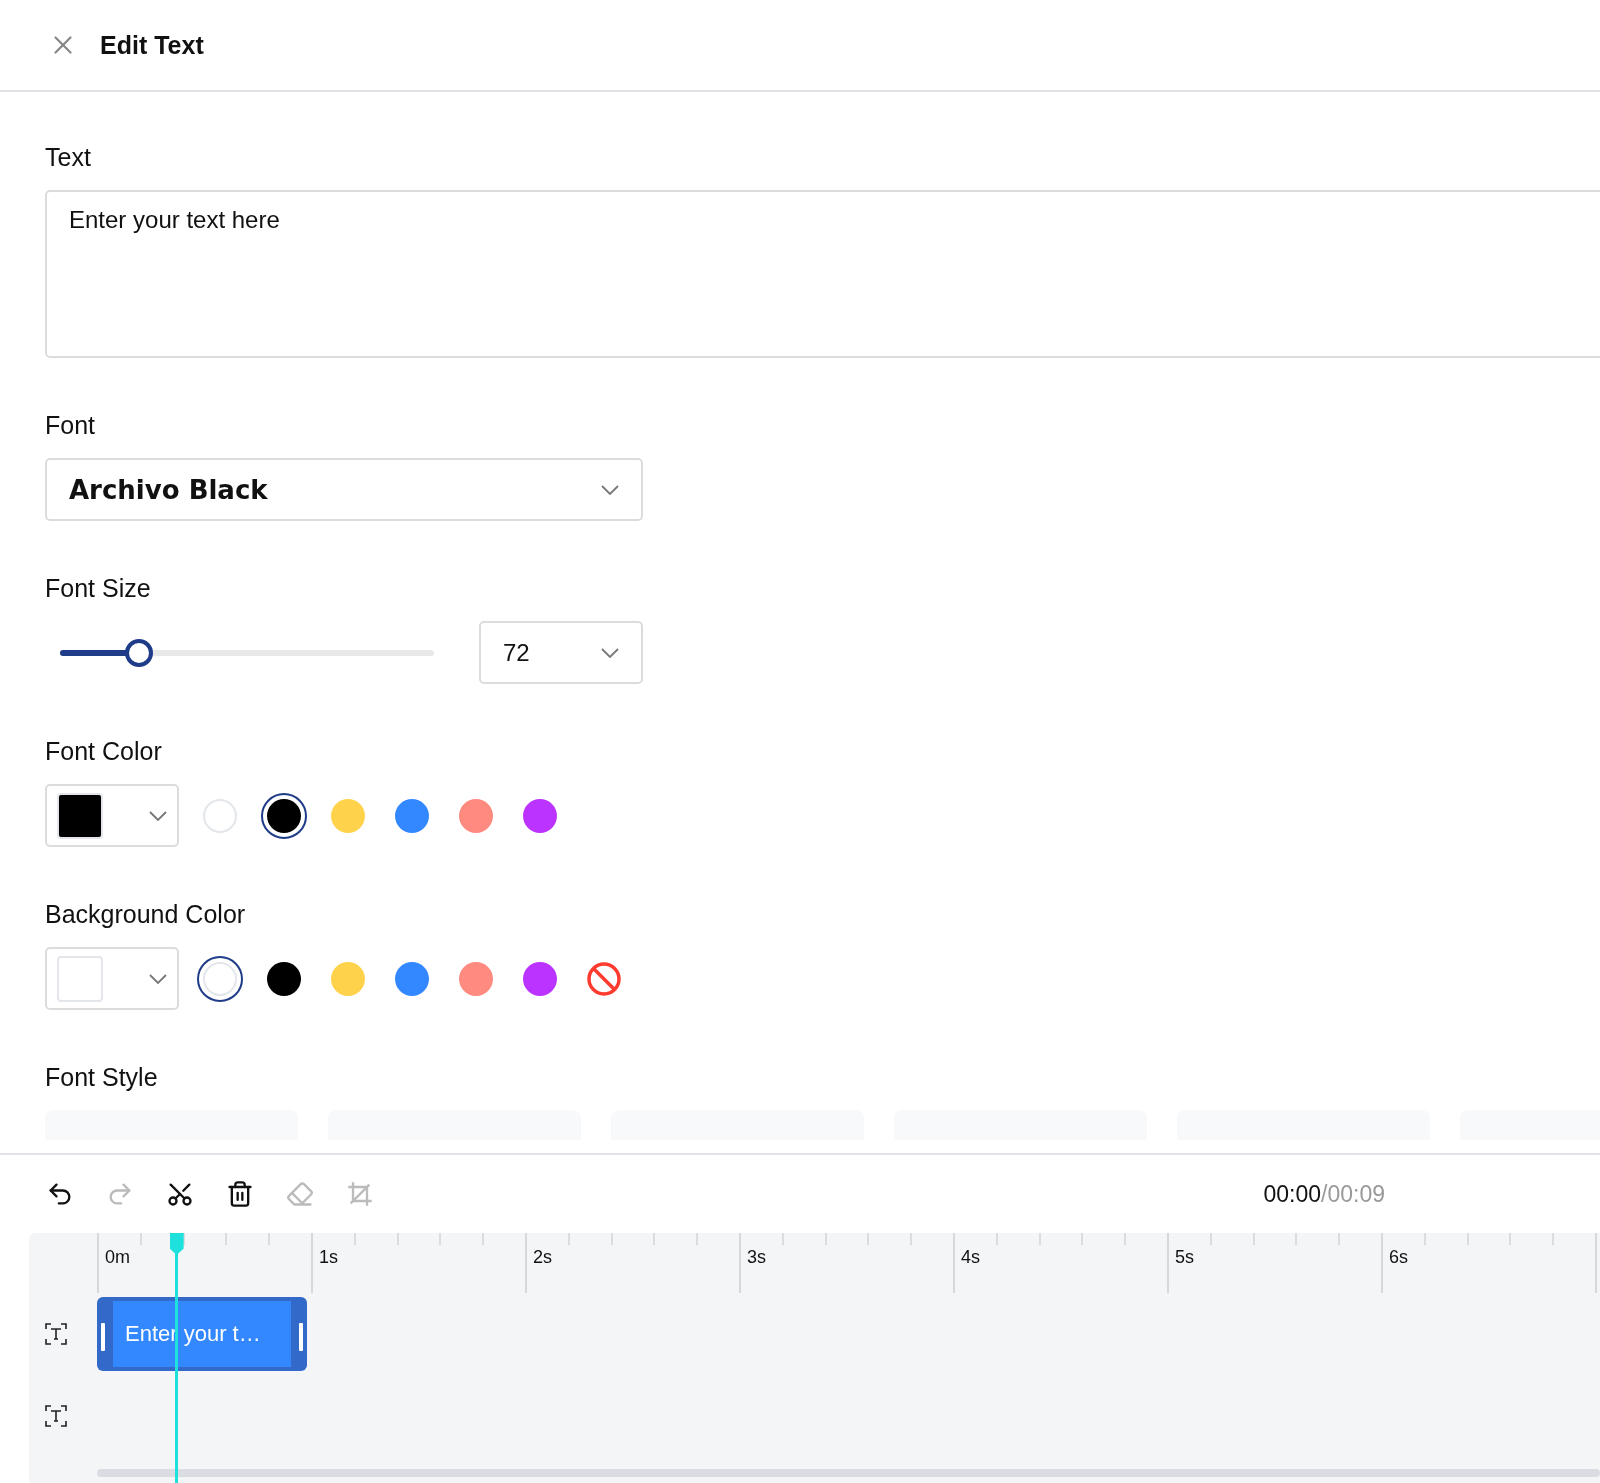  I want to click on ruler-label: 0m, so click(117, 1257).